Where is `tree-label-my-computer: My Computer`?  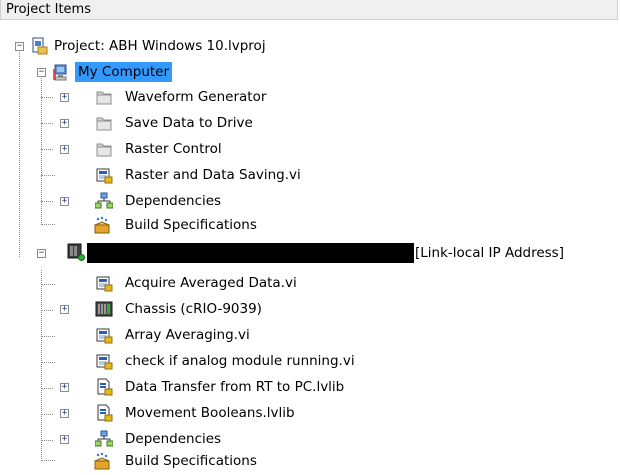 tree-label-my-computer: My Computer is located at coordinates (124, 72).